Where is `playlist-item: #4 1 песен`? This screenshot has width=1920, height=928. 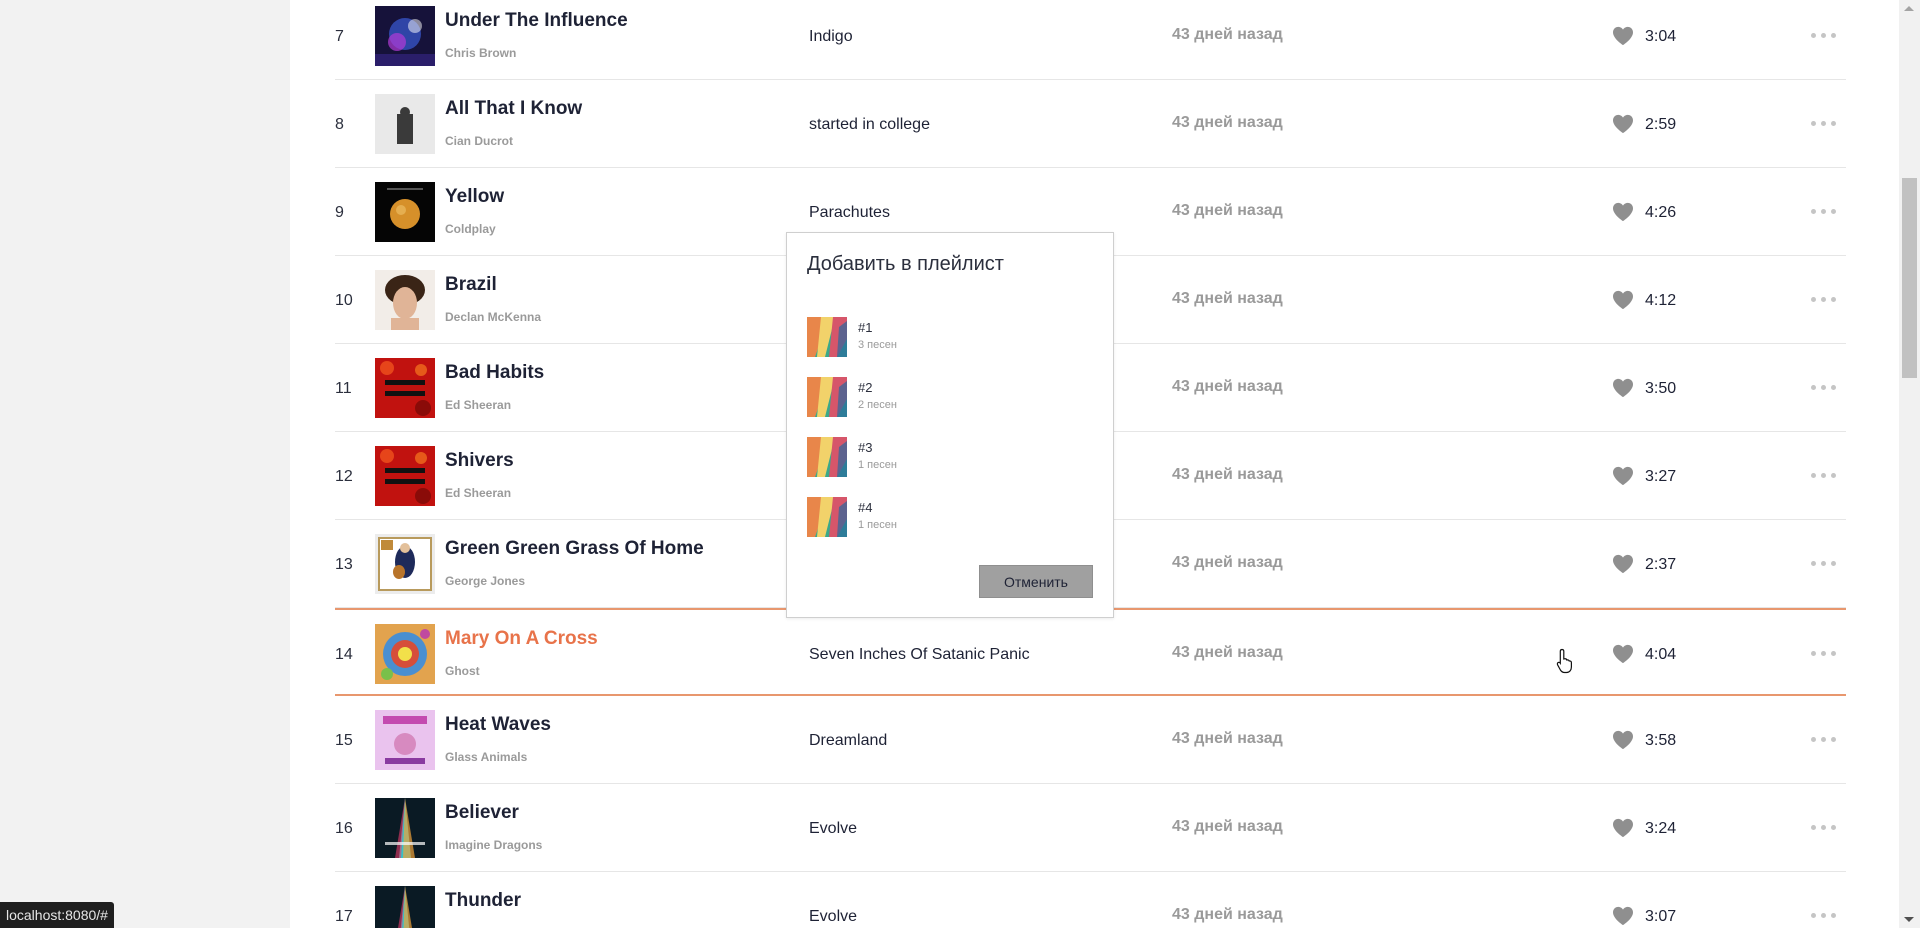
playlist-item: #4 1 песен is located at coordinates (947, 517).